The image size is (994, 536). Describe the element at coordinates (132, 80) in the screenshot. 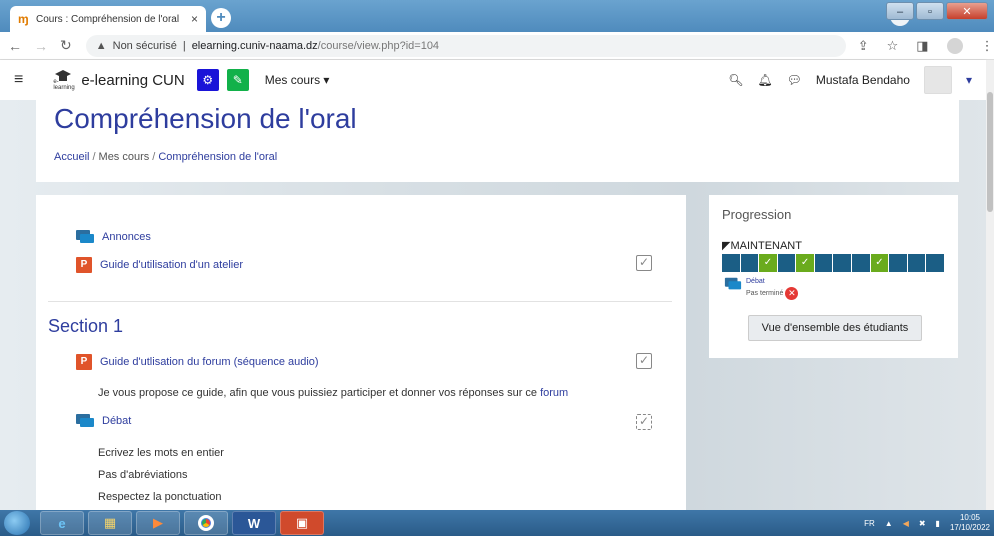

I see `site-brand: e-learning CUN` at that location.